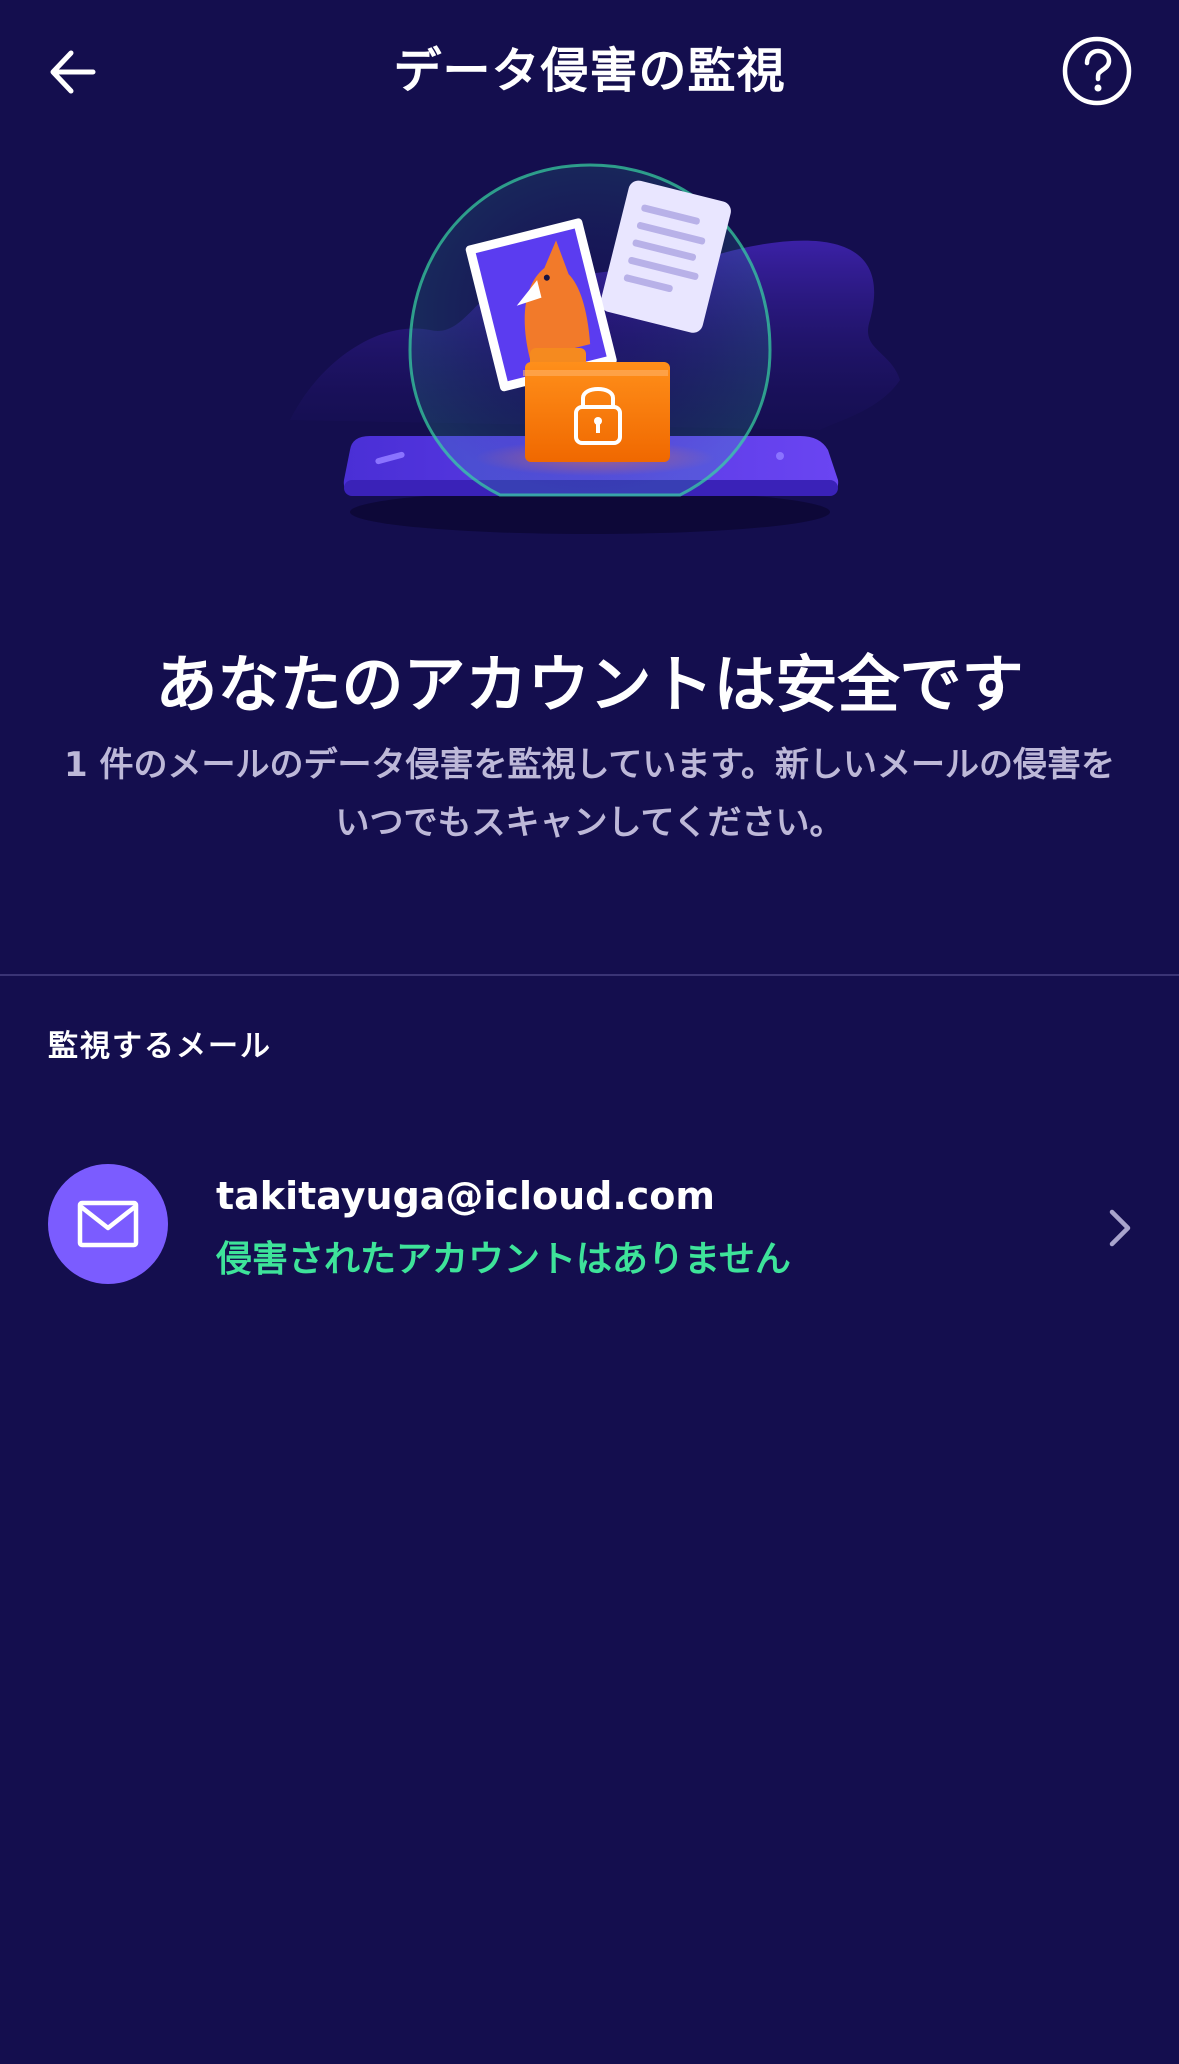  I want to click on email-avatar, so click(108, 1224).